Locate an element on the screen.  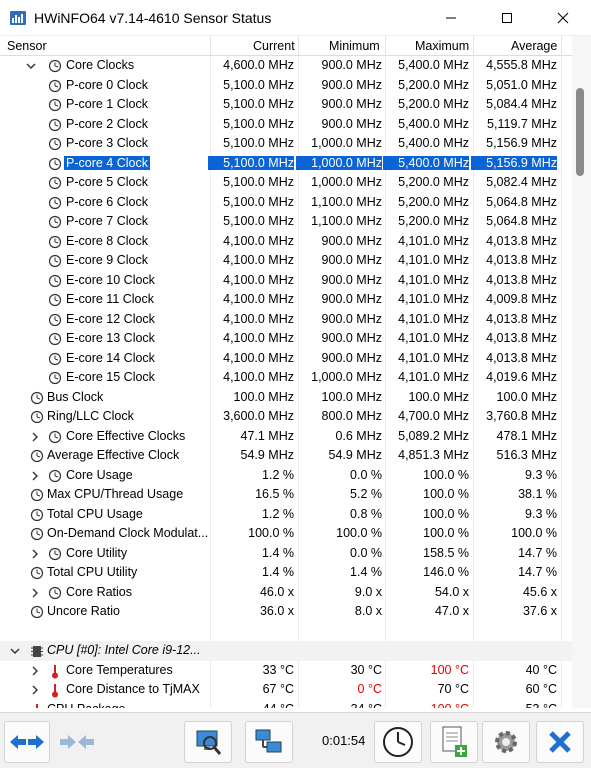
value-min: 1,000.0 MHz is located at coordinates (346, 143).